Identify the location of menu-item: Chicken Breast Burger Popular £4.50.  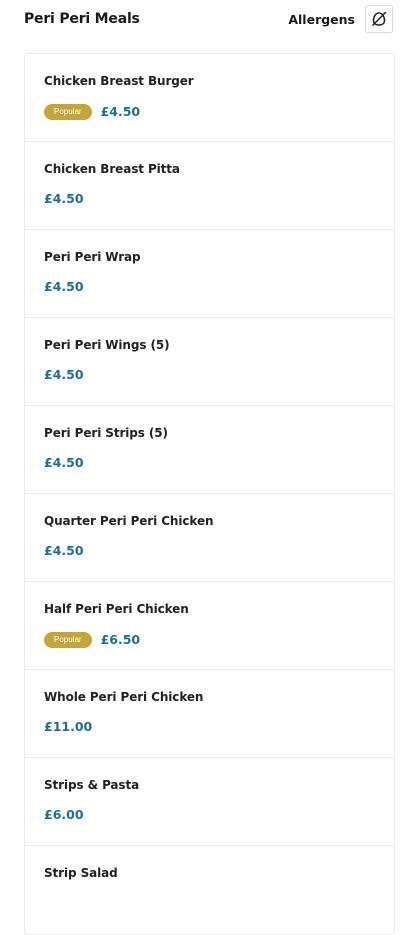
(209, 98).